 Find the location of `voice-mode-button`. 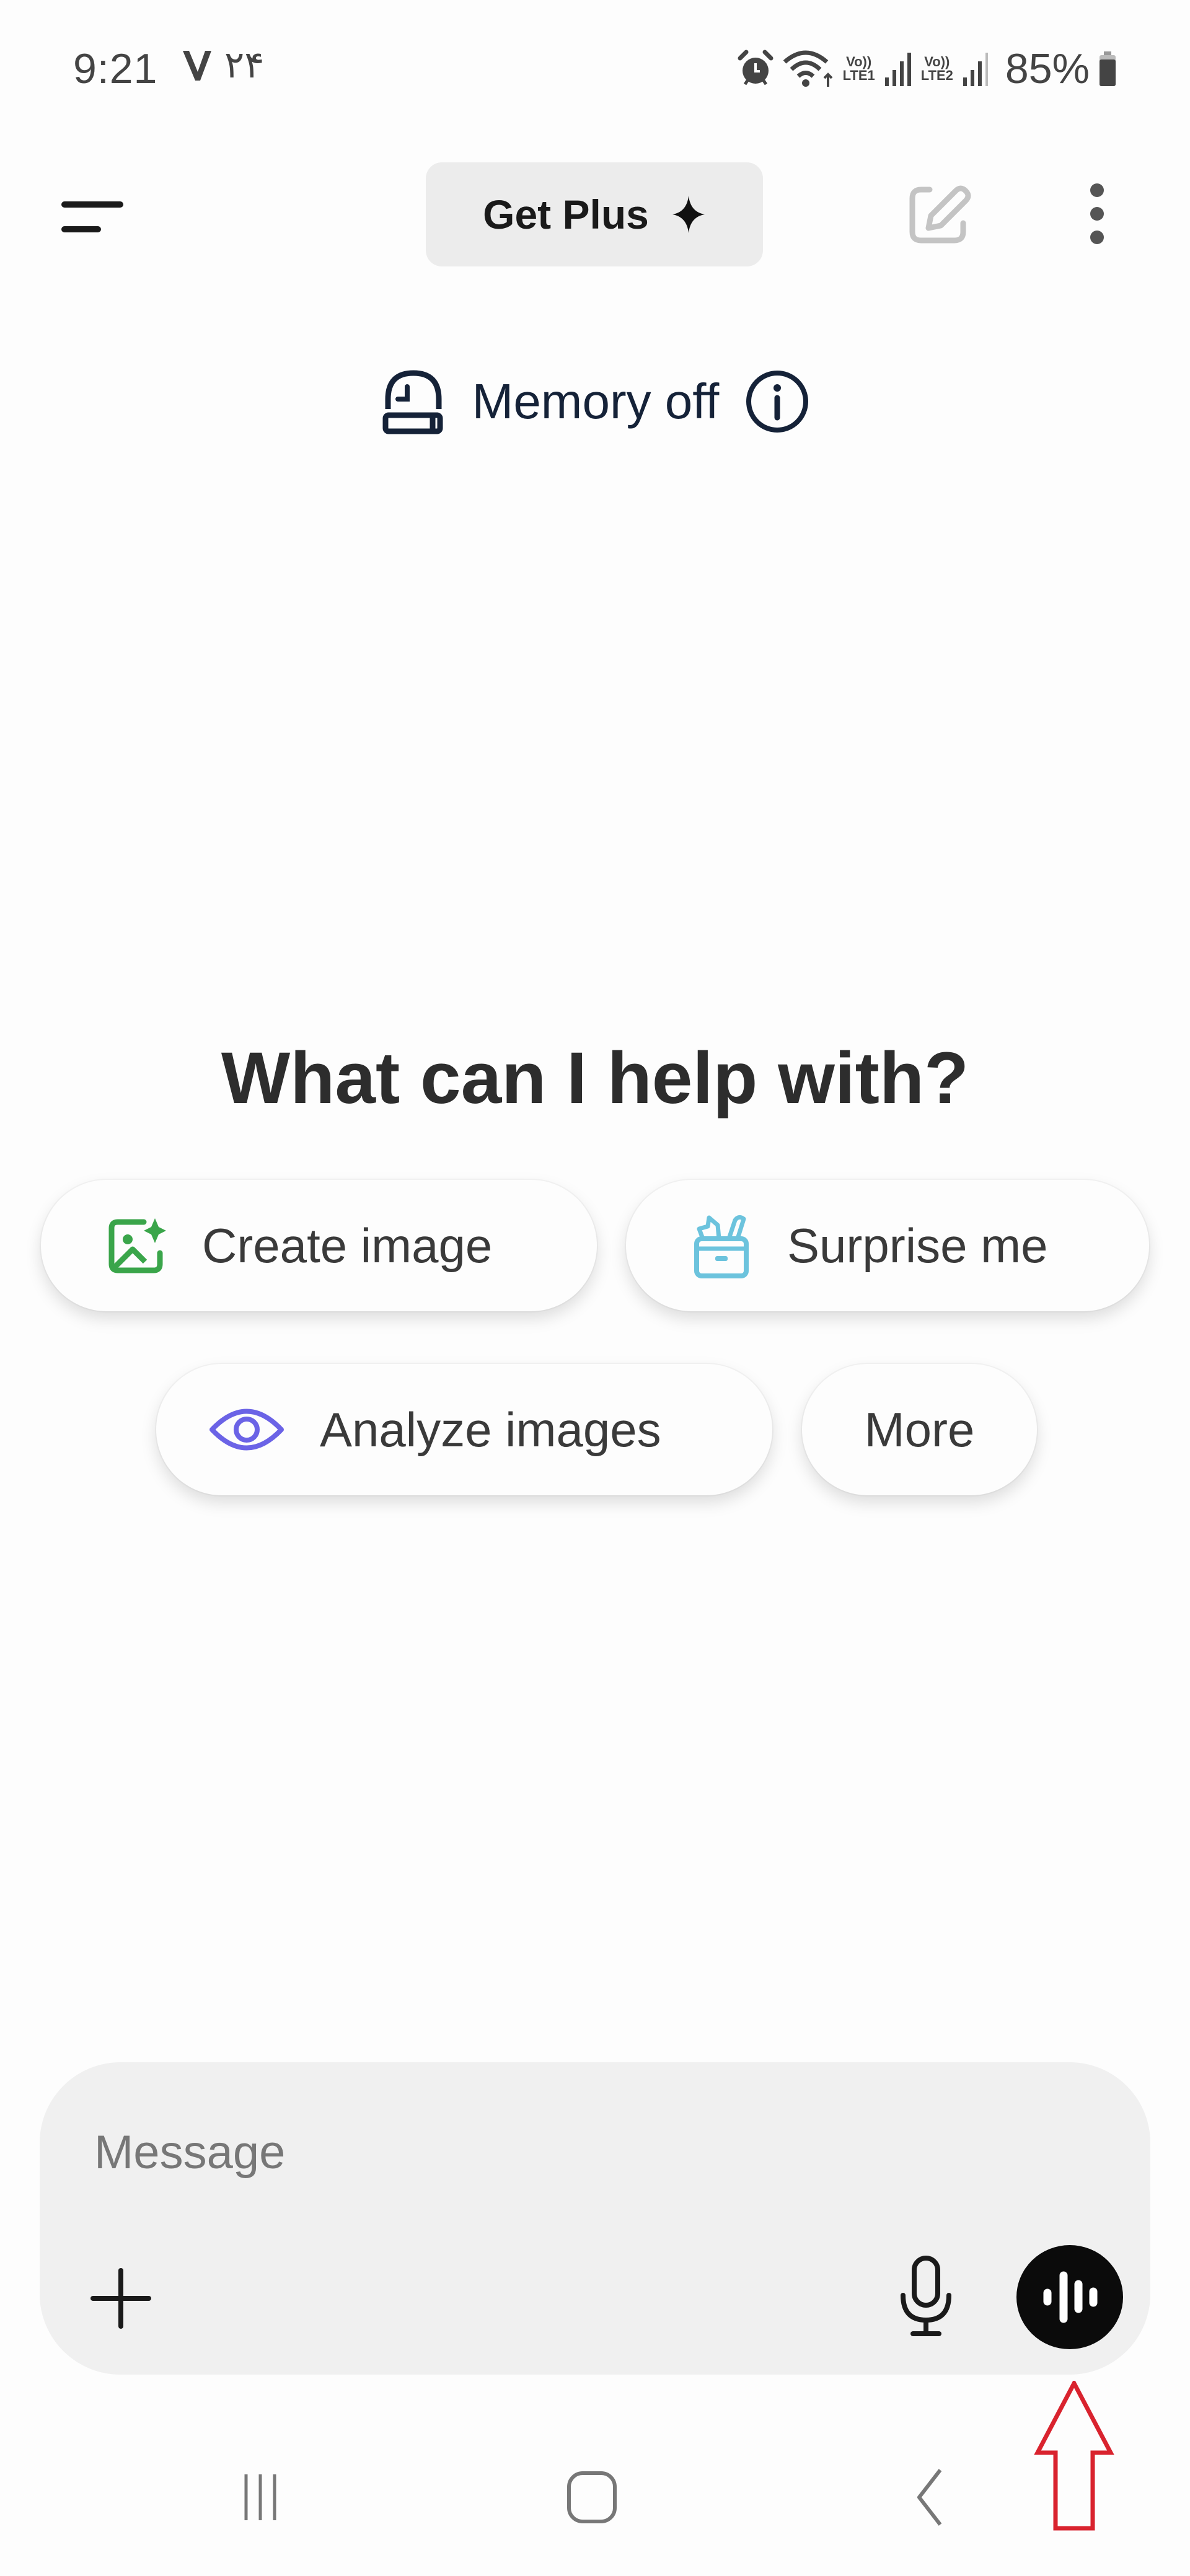

voice-mode-button is located at coordinates (1069, 2297).